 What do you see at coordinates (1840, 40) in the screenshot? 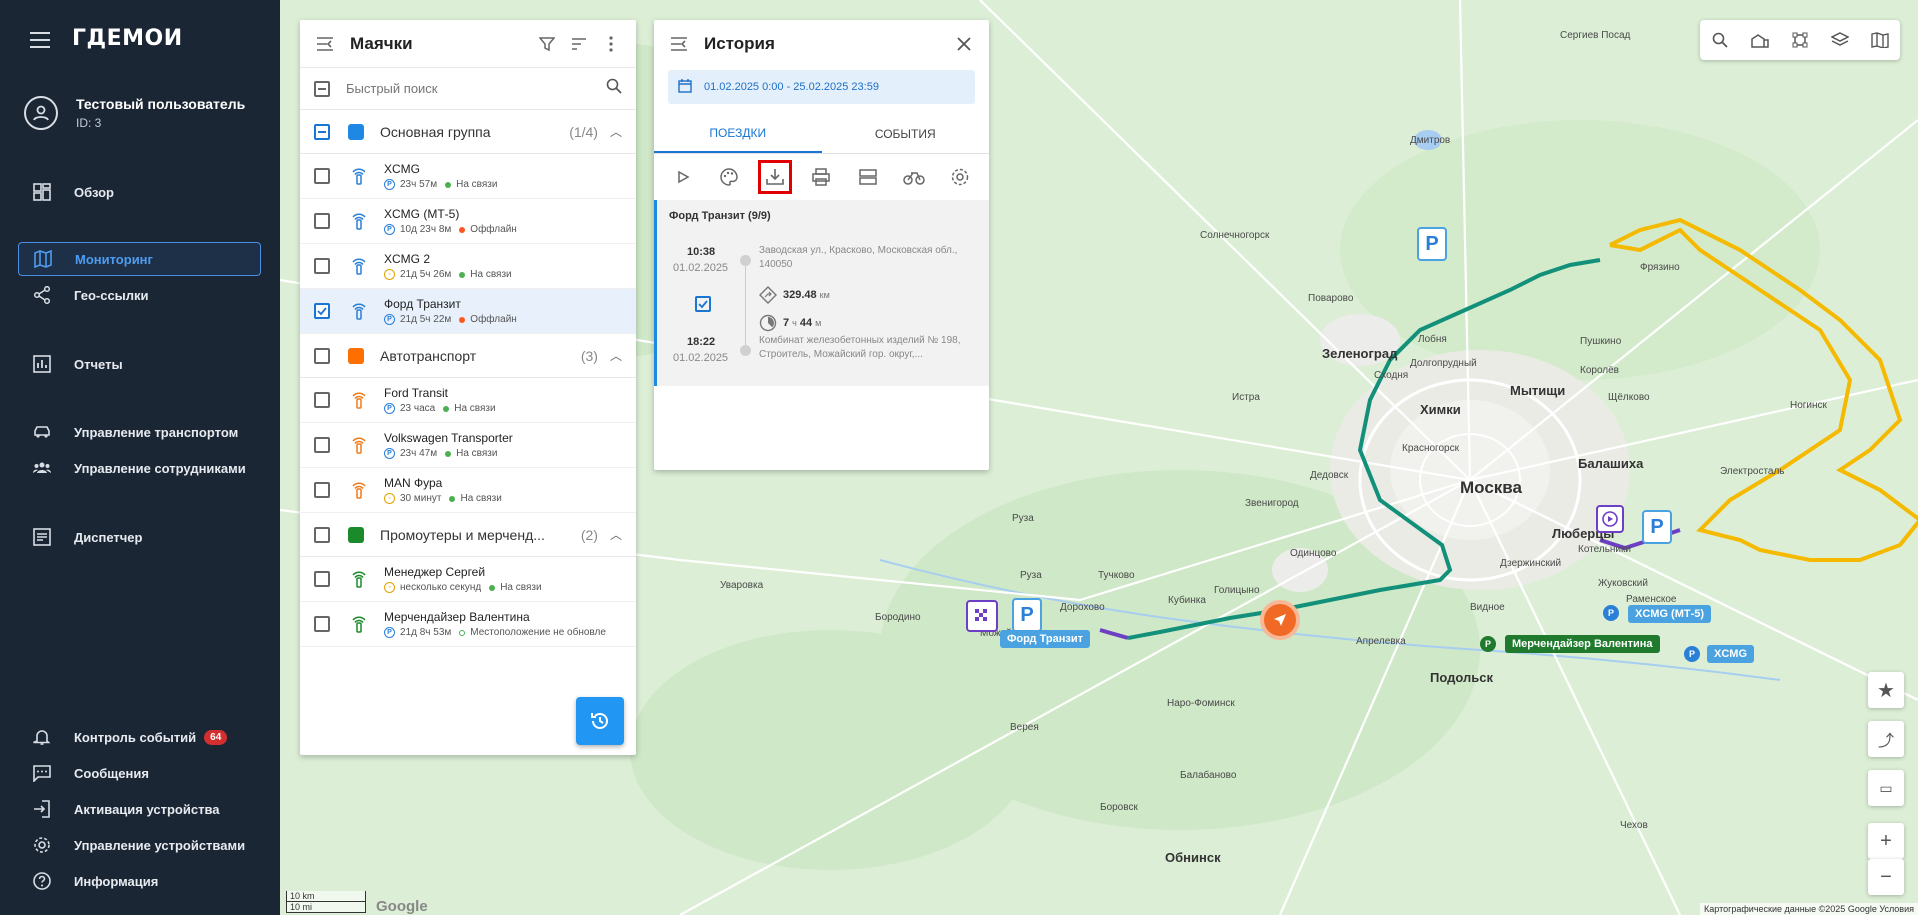
I see `layers-icon` at bounding box center [1840, 40].